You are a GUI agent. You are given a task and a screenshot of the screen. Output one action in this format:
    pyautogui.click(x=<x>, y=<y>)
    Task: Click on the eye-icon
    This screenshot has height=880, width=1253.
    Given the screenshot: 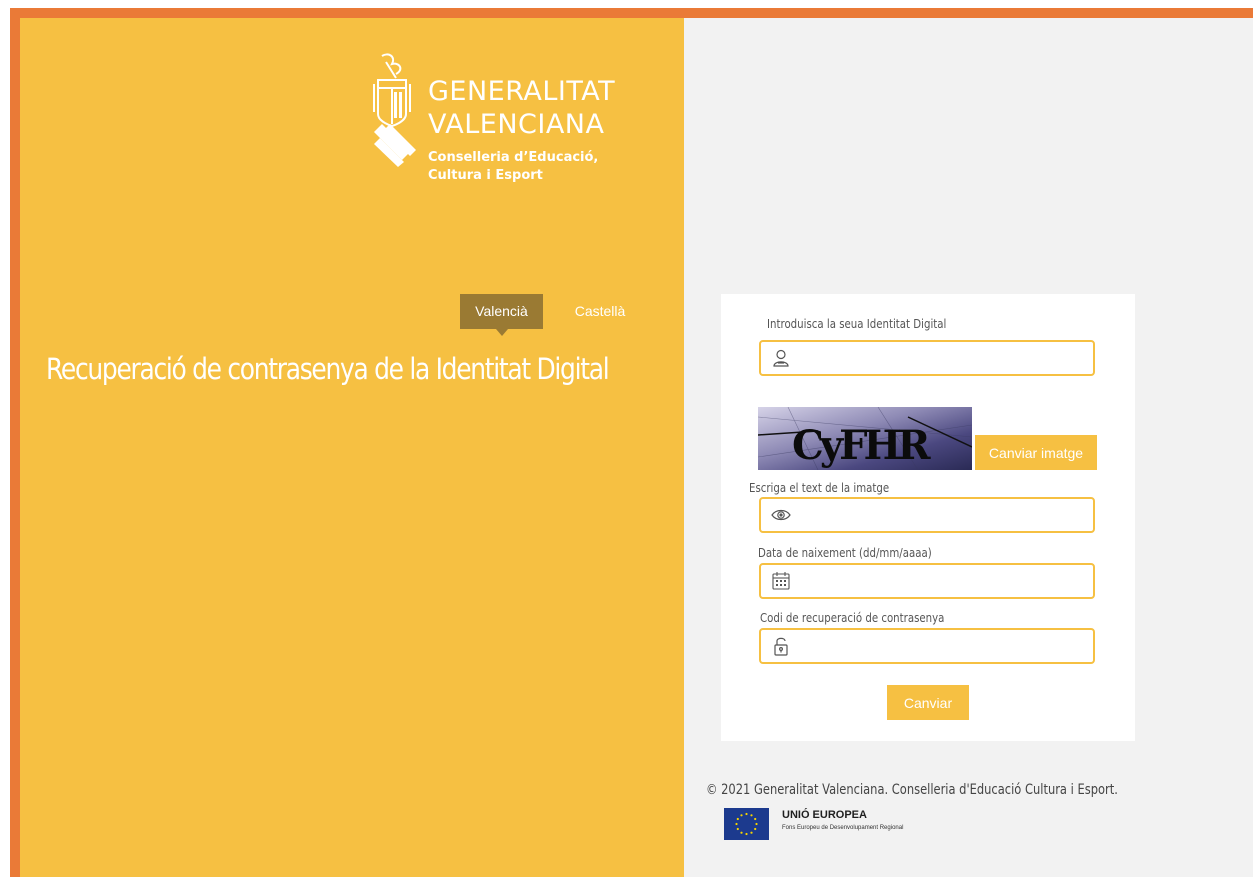 What is the action you would take?
    pyautogui.click(x=781, y=515)
    